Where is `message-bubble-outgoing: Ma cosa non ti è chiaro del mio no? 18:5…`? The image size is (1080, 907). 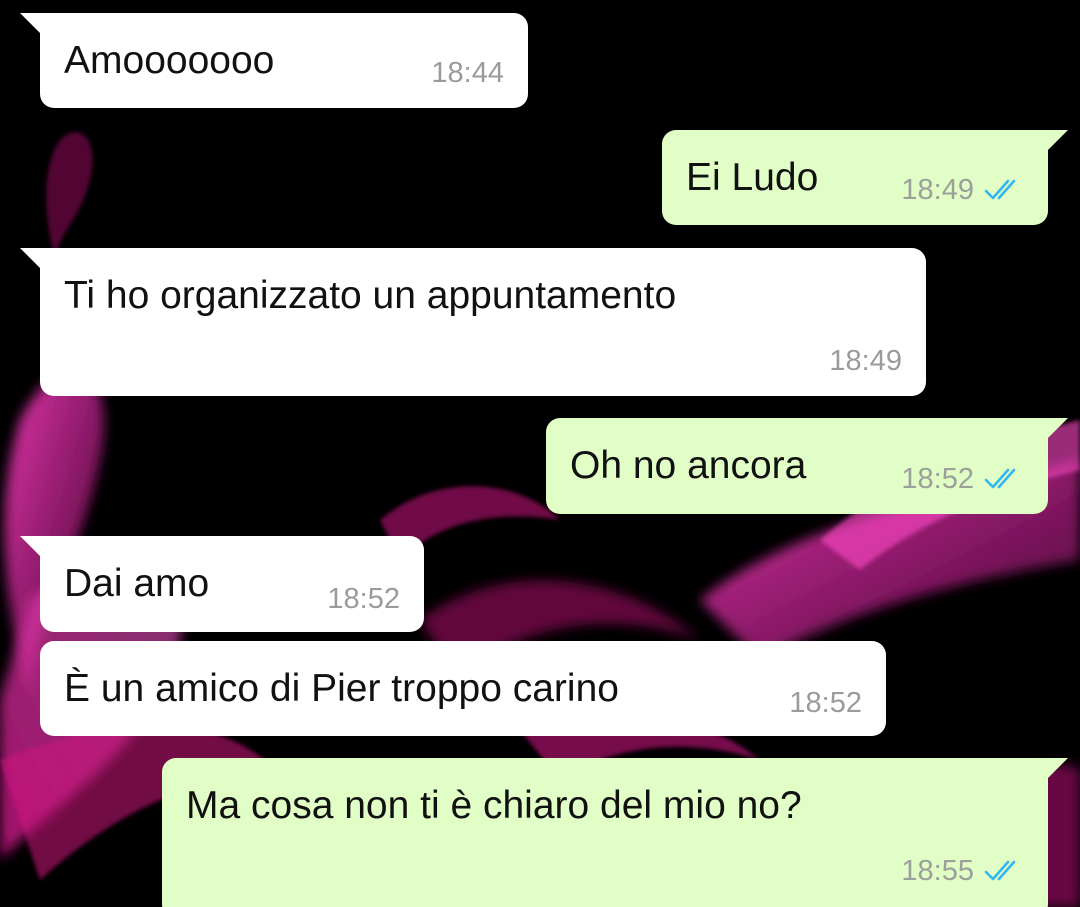 message-bubble-outgoing: Ma cosa non ti è chiaro del mio no? 18:5… is located at coordinates (615, 832).